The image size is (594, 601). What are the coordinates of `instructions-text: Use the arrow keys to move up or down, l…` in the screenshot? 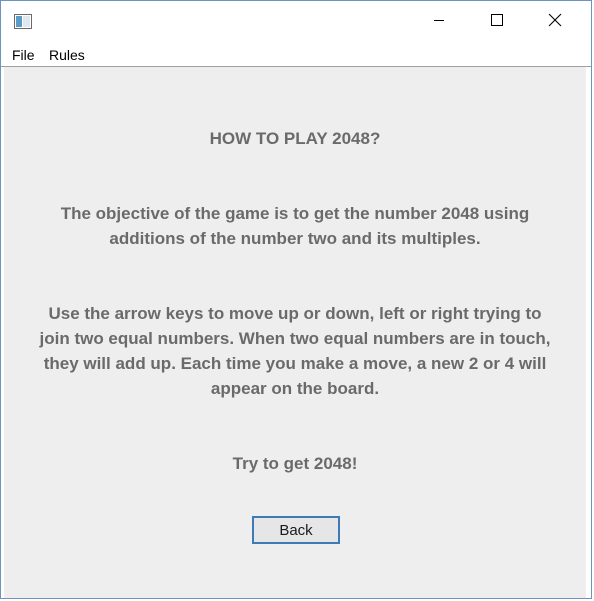 It's located at (295, 351).